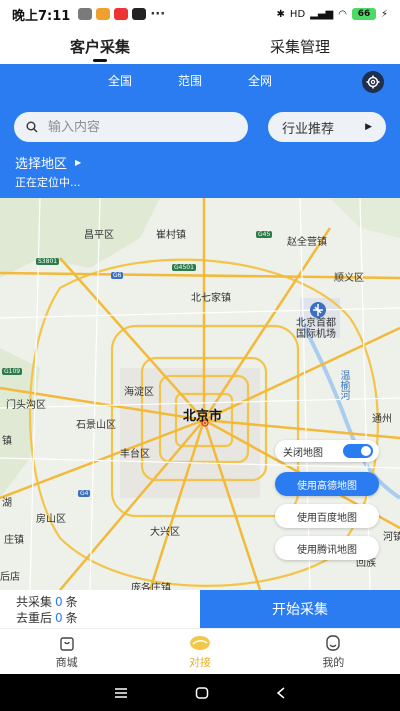  Describe the element at coordinates (322, 14) in the screenshot. I see `signal-icon: ▂▄▆` at that location.